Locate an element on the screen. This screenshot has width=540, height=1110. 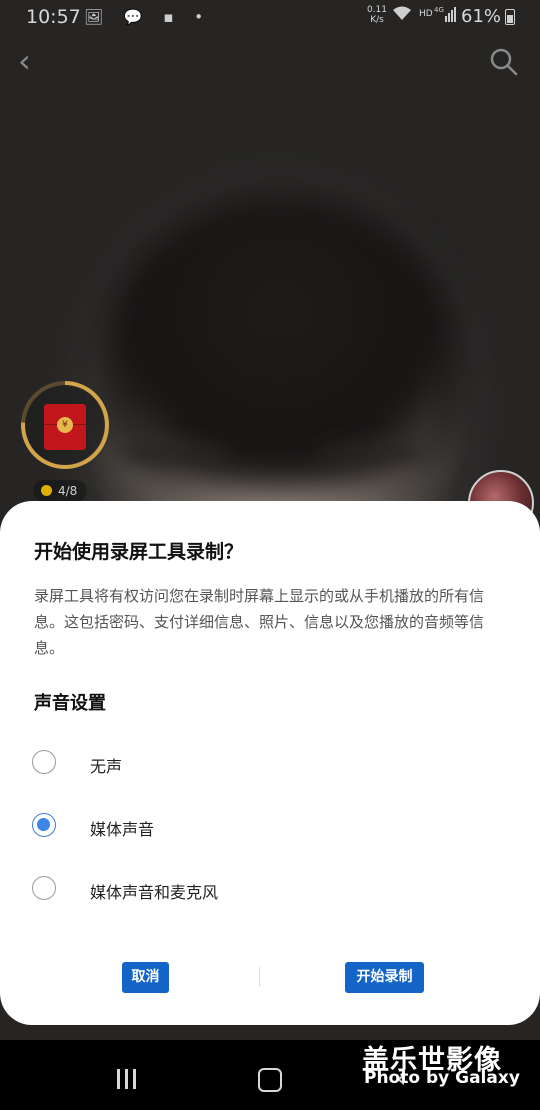
network-type: HD is located at coordinates (426, 14).